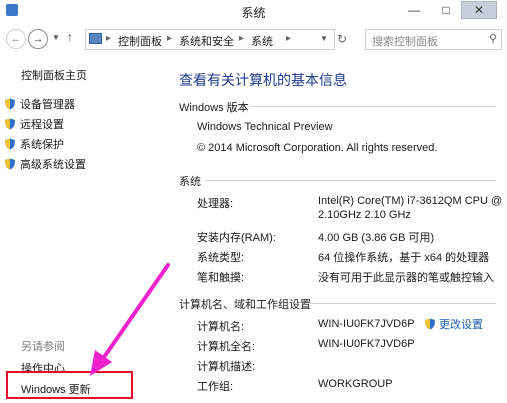 The image size is (507, 403). Describe the element at coordinates (215, 387) in the screenshot. I see `workgroup-label: 工作组:` at that location.